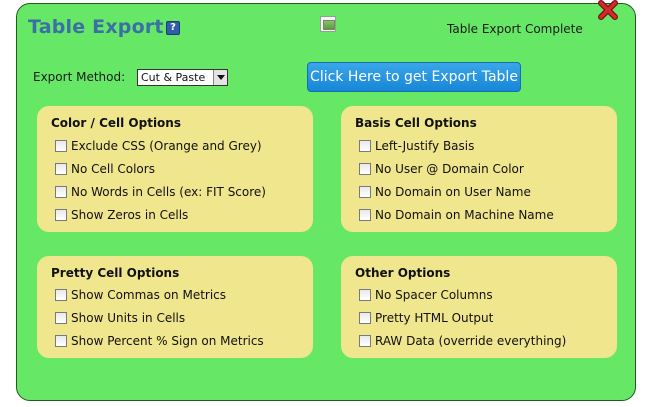 This screenshot has width=648, height=407. What do you see at coordinates (79, 77) in the screenshot?
I see `export-method-label: Export Method:` at bounding box center [79, 77].